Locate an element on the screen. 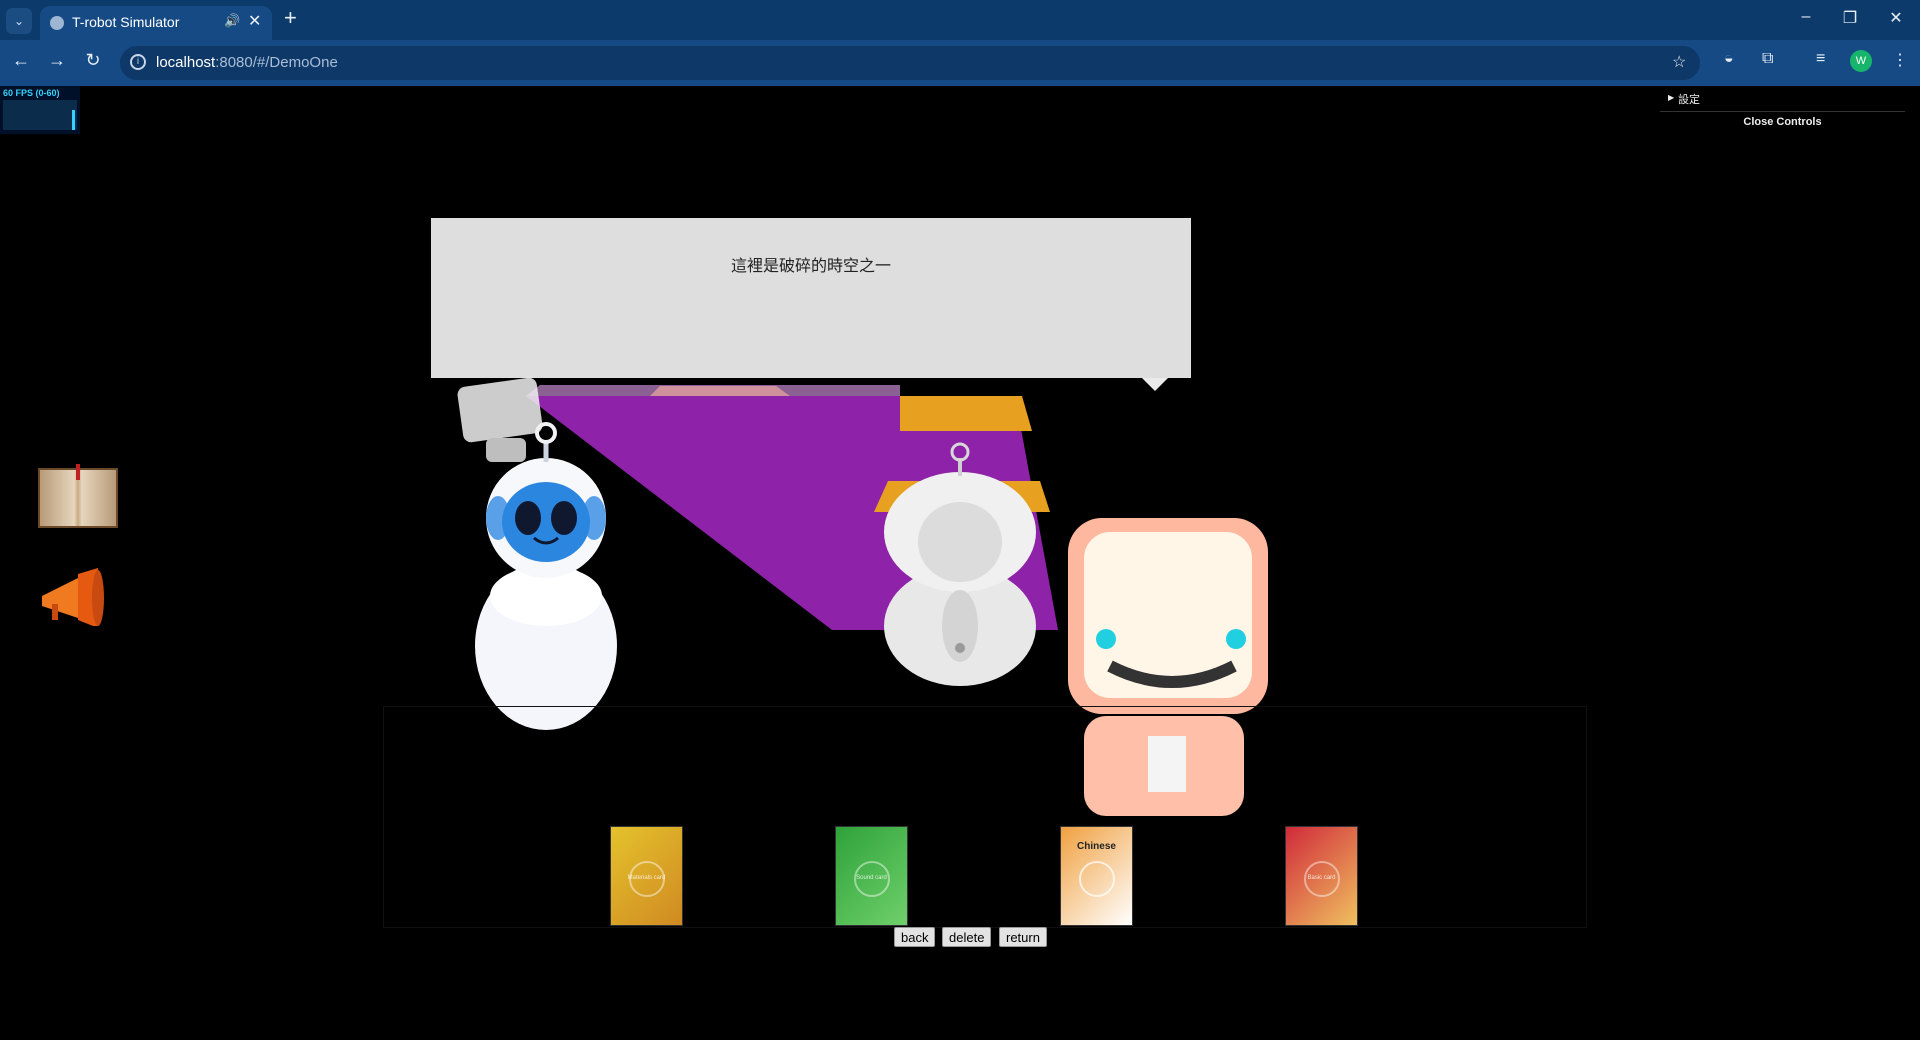  card-chinese: Chinese is located at coordinates (1096, 876).